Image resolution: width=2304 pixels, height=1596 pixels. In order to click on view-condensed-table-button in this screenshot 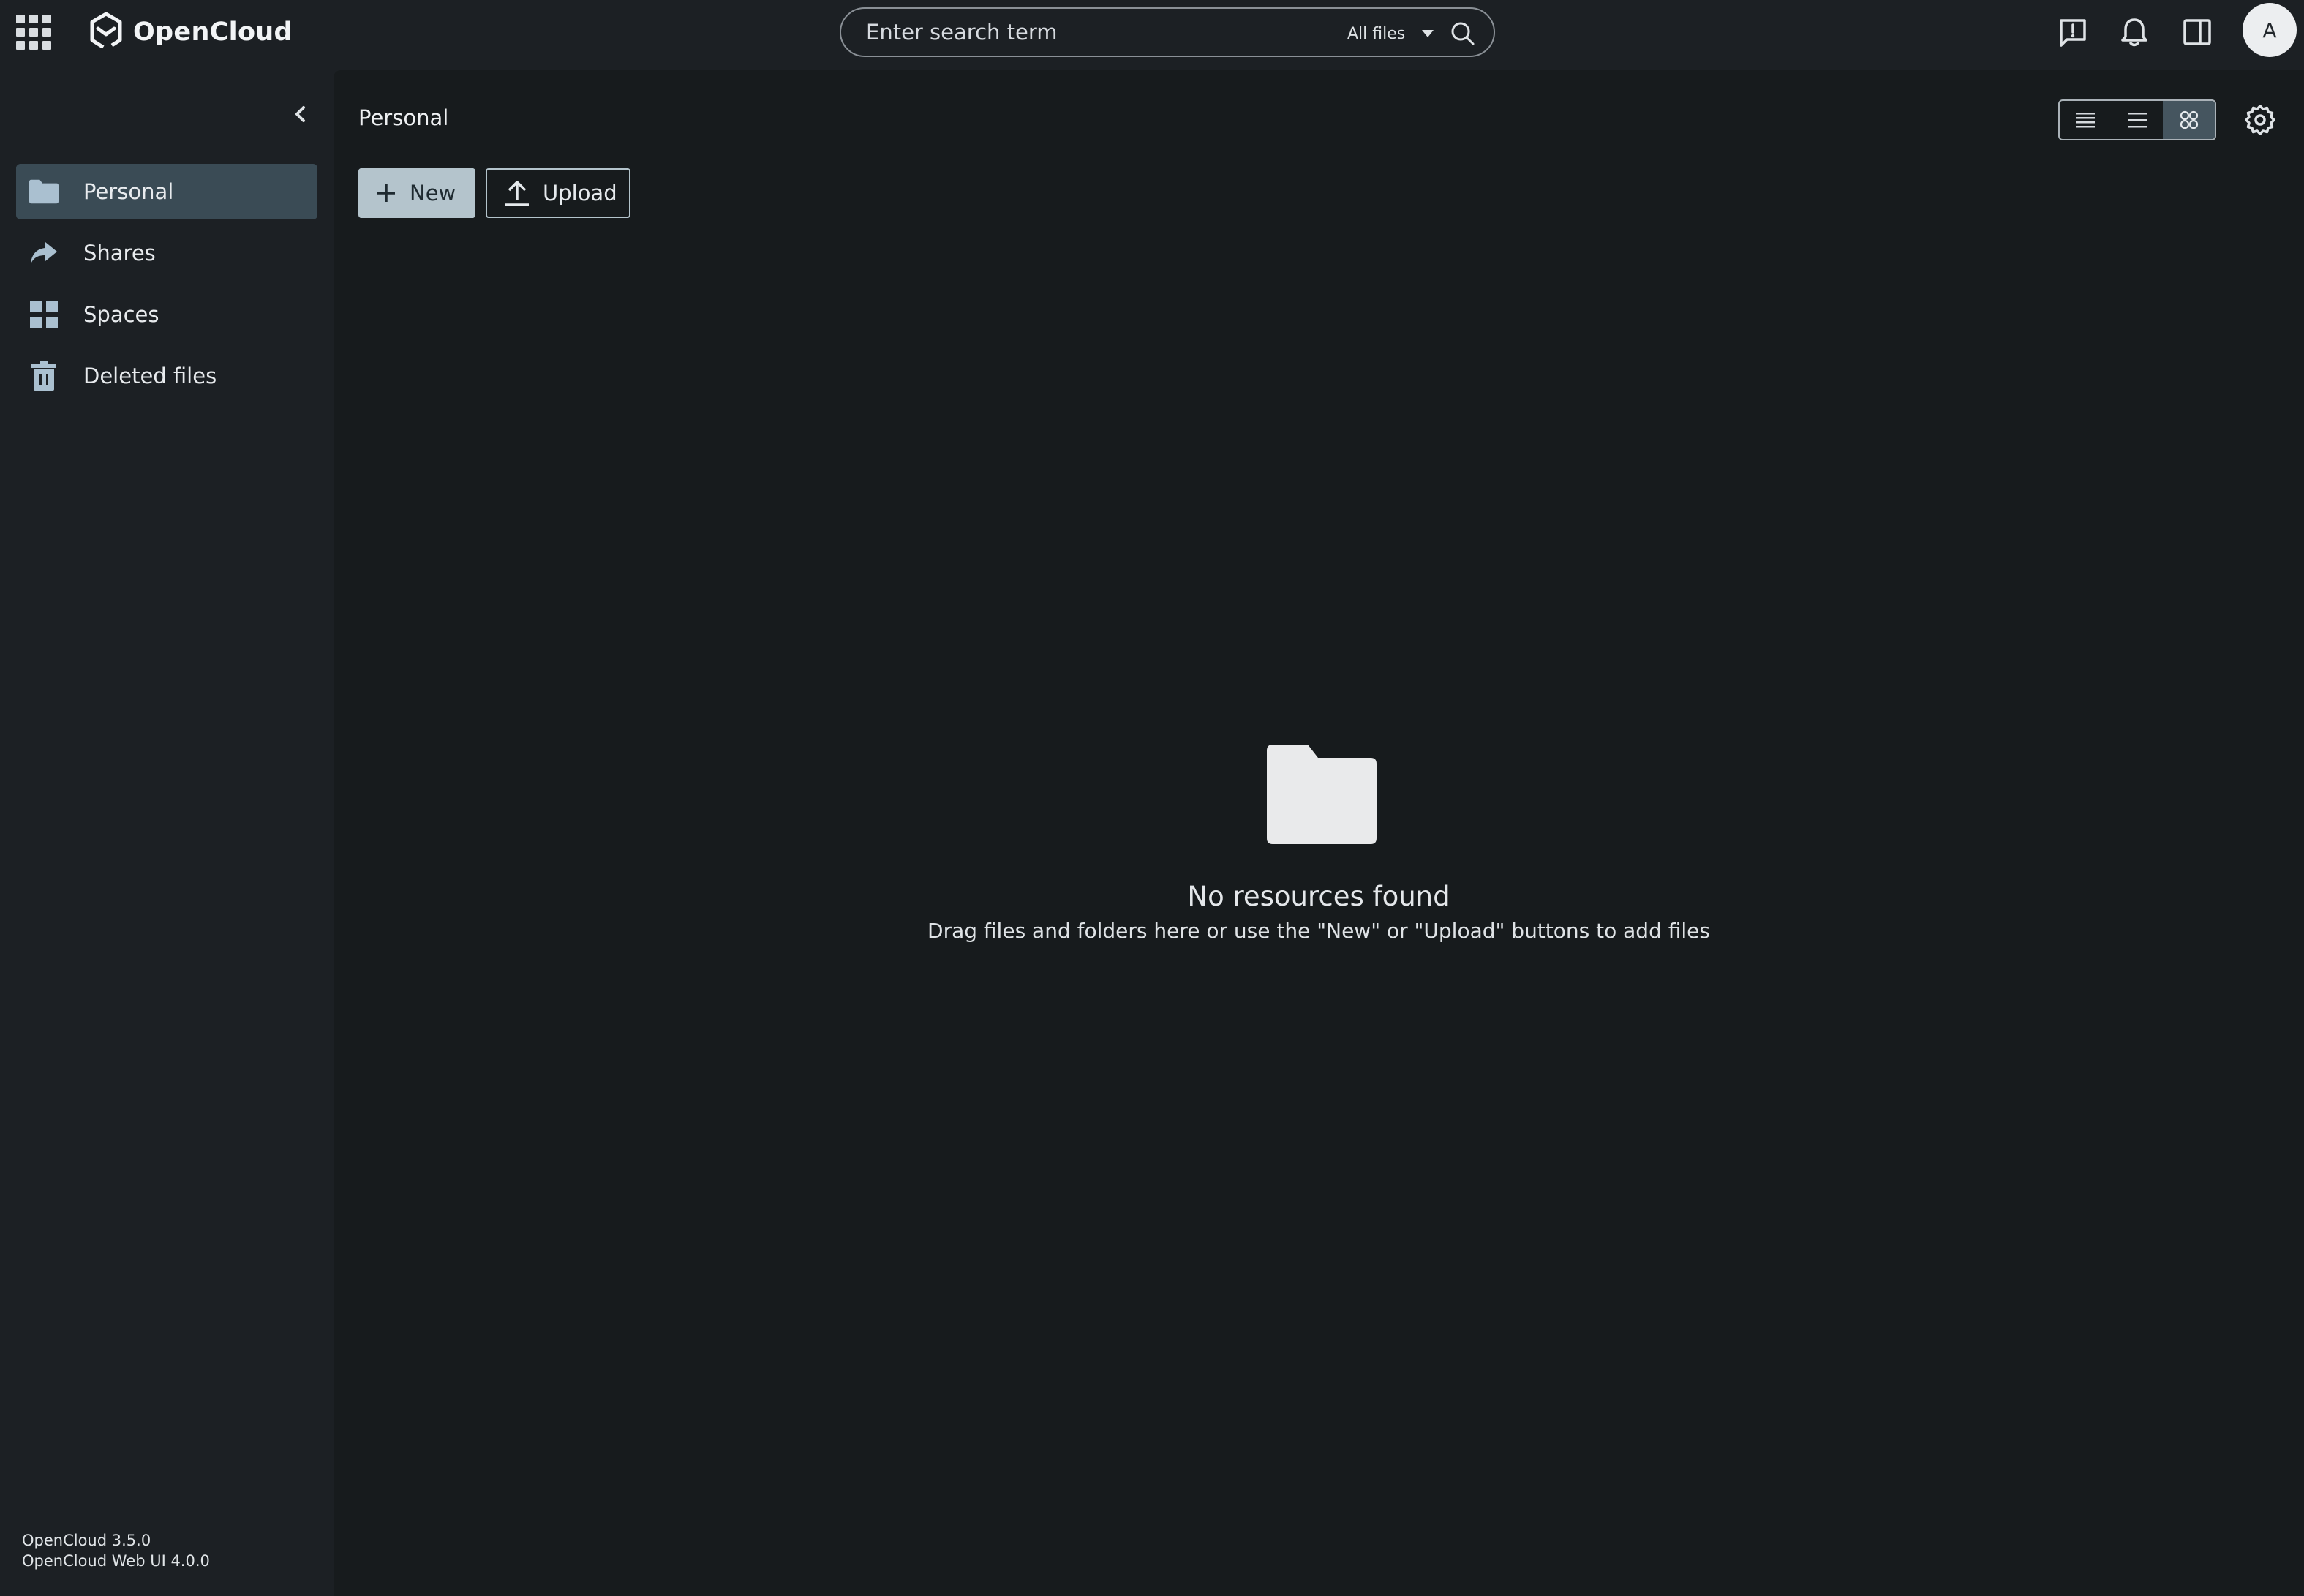, I will do `click(2086, 120)`.